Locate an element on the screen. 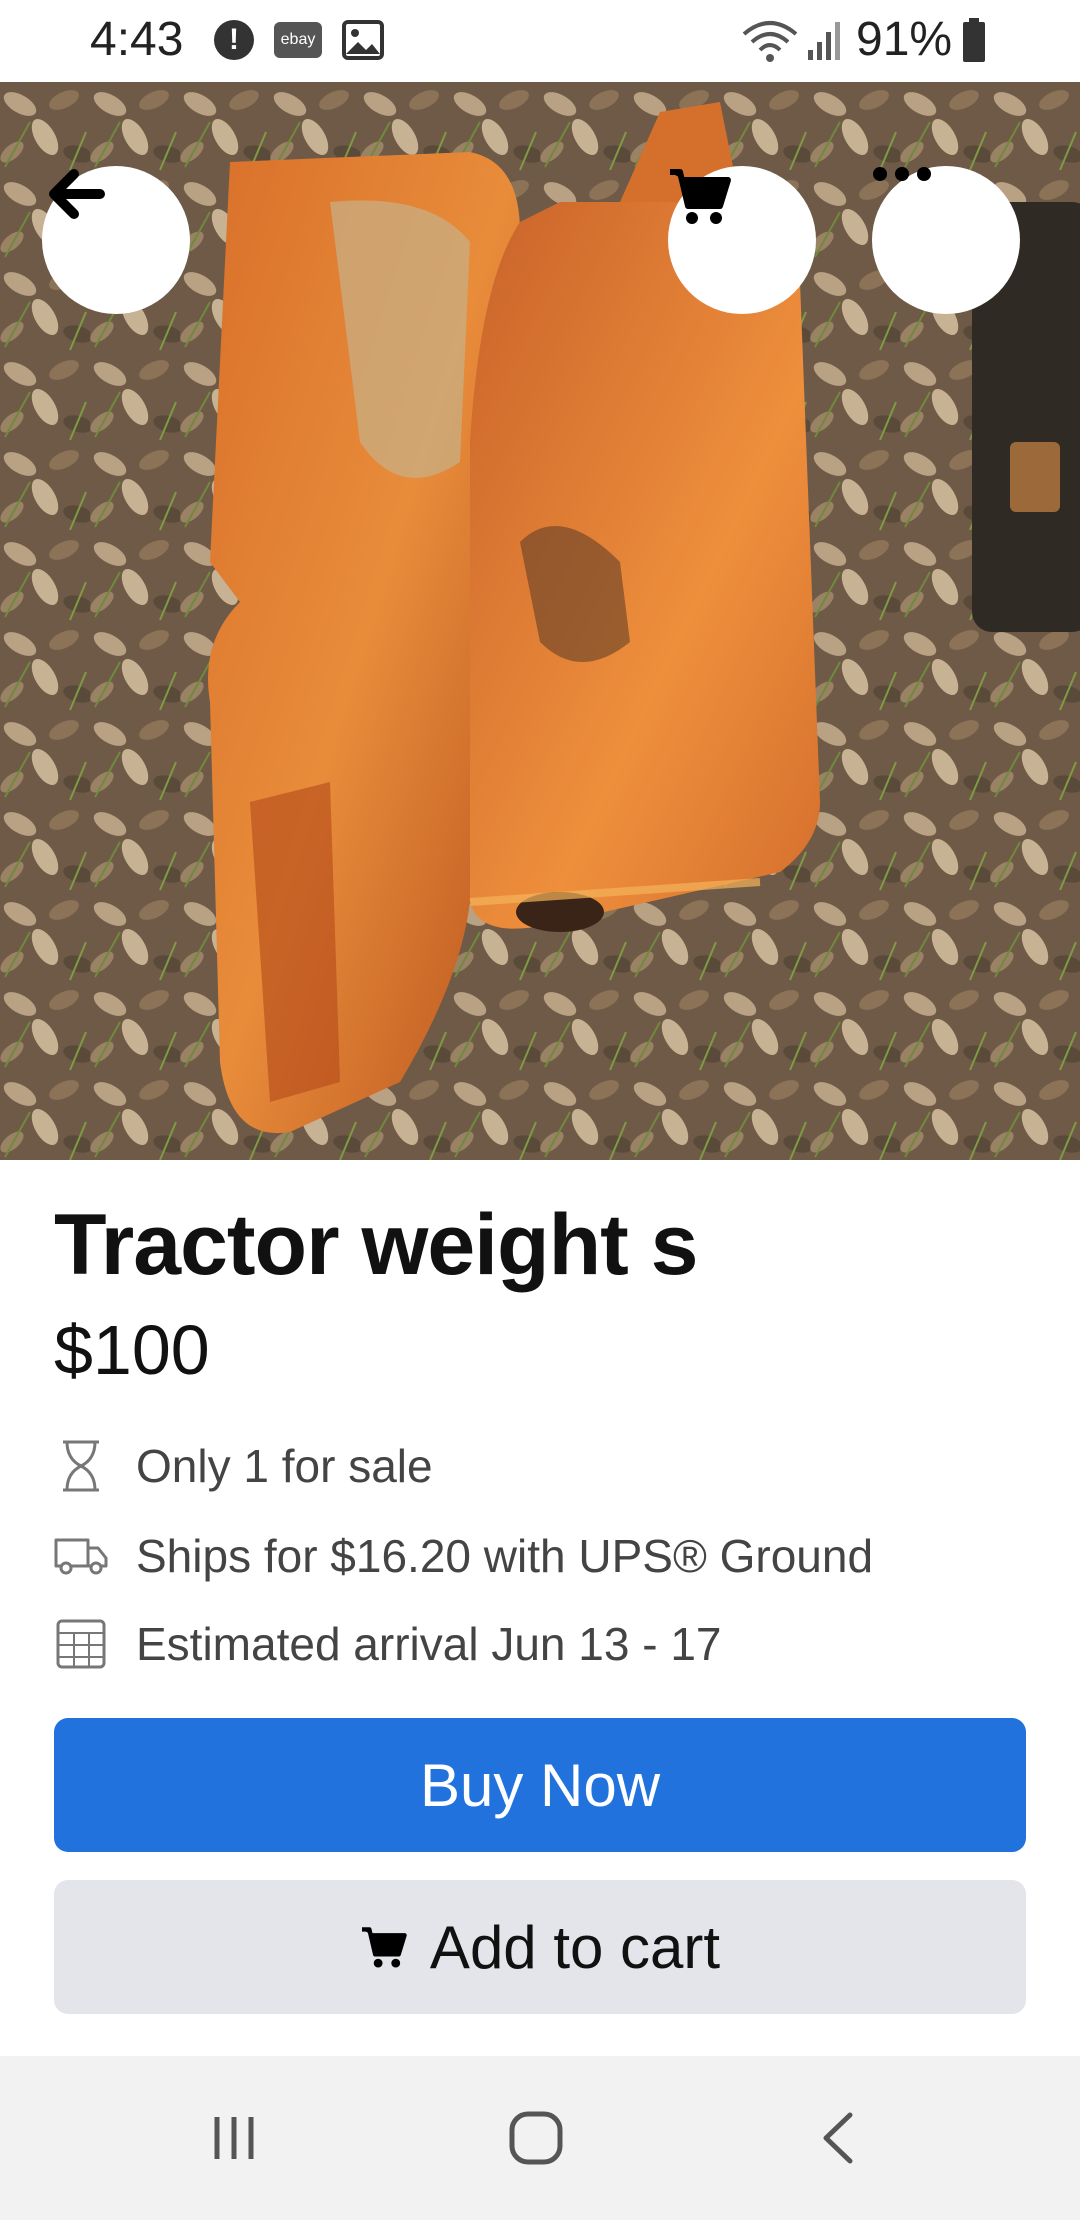 This screenshot has width=1080, height=2220. wifi-icon is located at coordinates (770, 41).